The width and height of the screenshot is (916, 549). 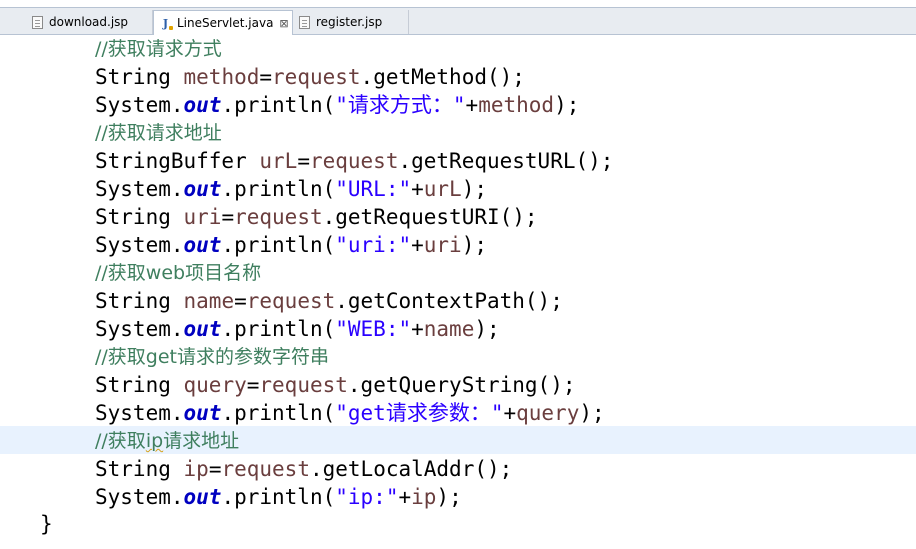 I want to click on code-line: String uri=request.getRequestURI();, so click(x=316, y=217).